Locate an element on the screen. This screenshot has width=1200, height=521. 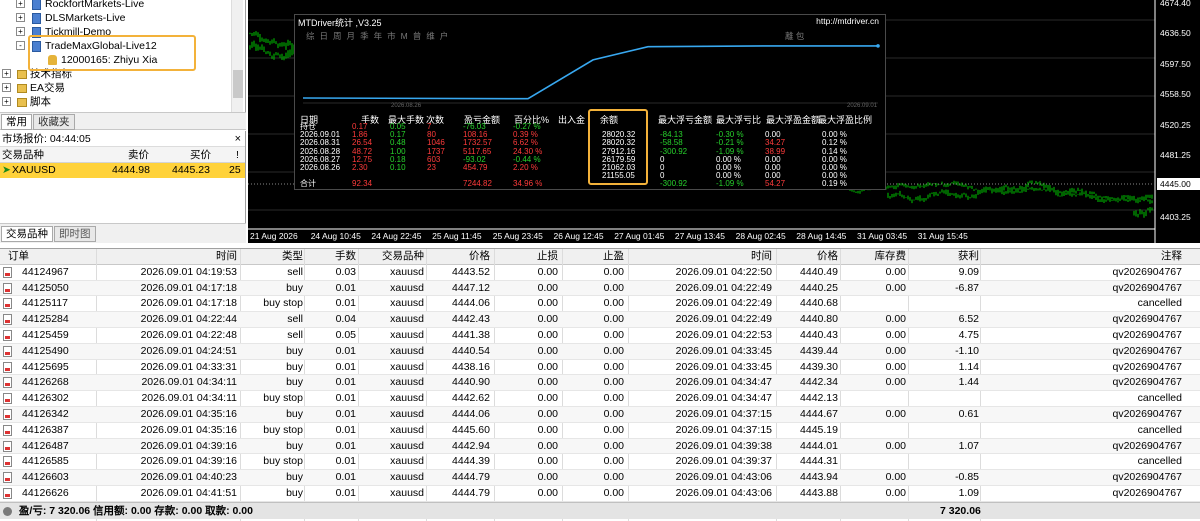
cell-close-price: 4440.43 is located at coordinates (819, 335).